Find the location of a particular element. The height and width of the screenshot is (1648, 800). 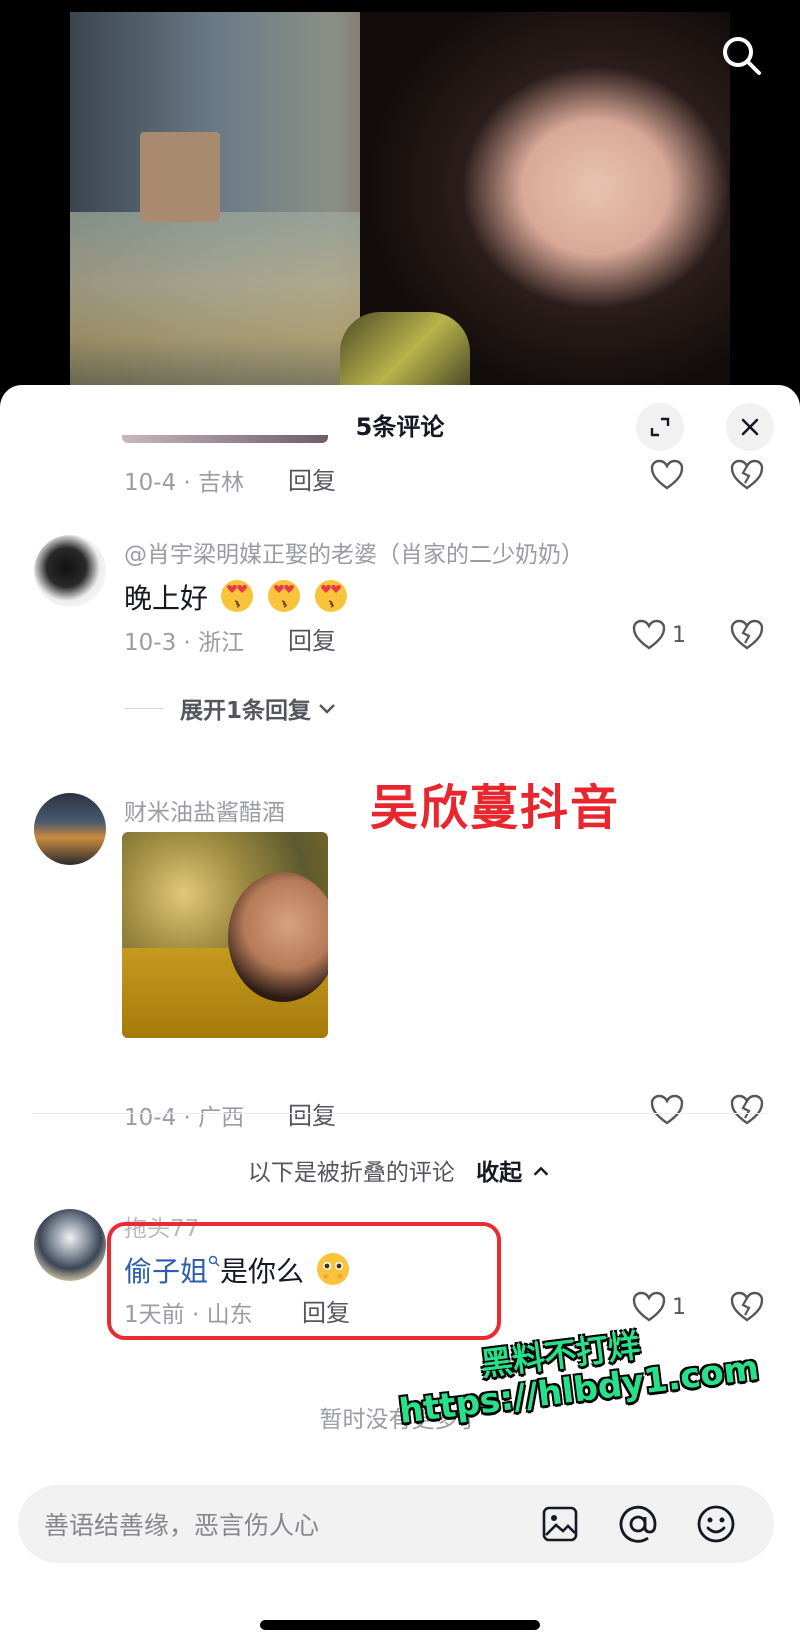

expand-replies-label: 展开1条回复 is located at coordinates (246, 711).